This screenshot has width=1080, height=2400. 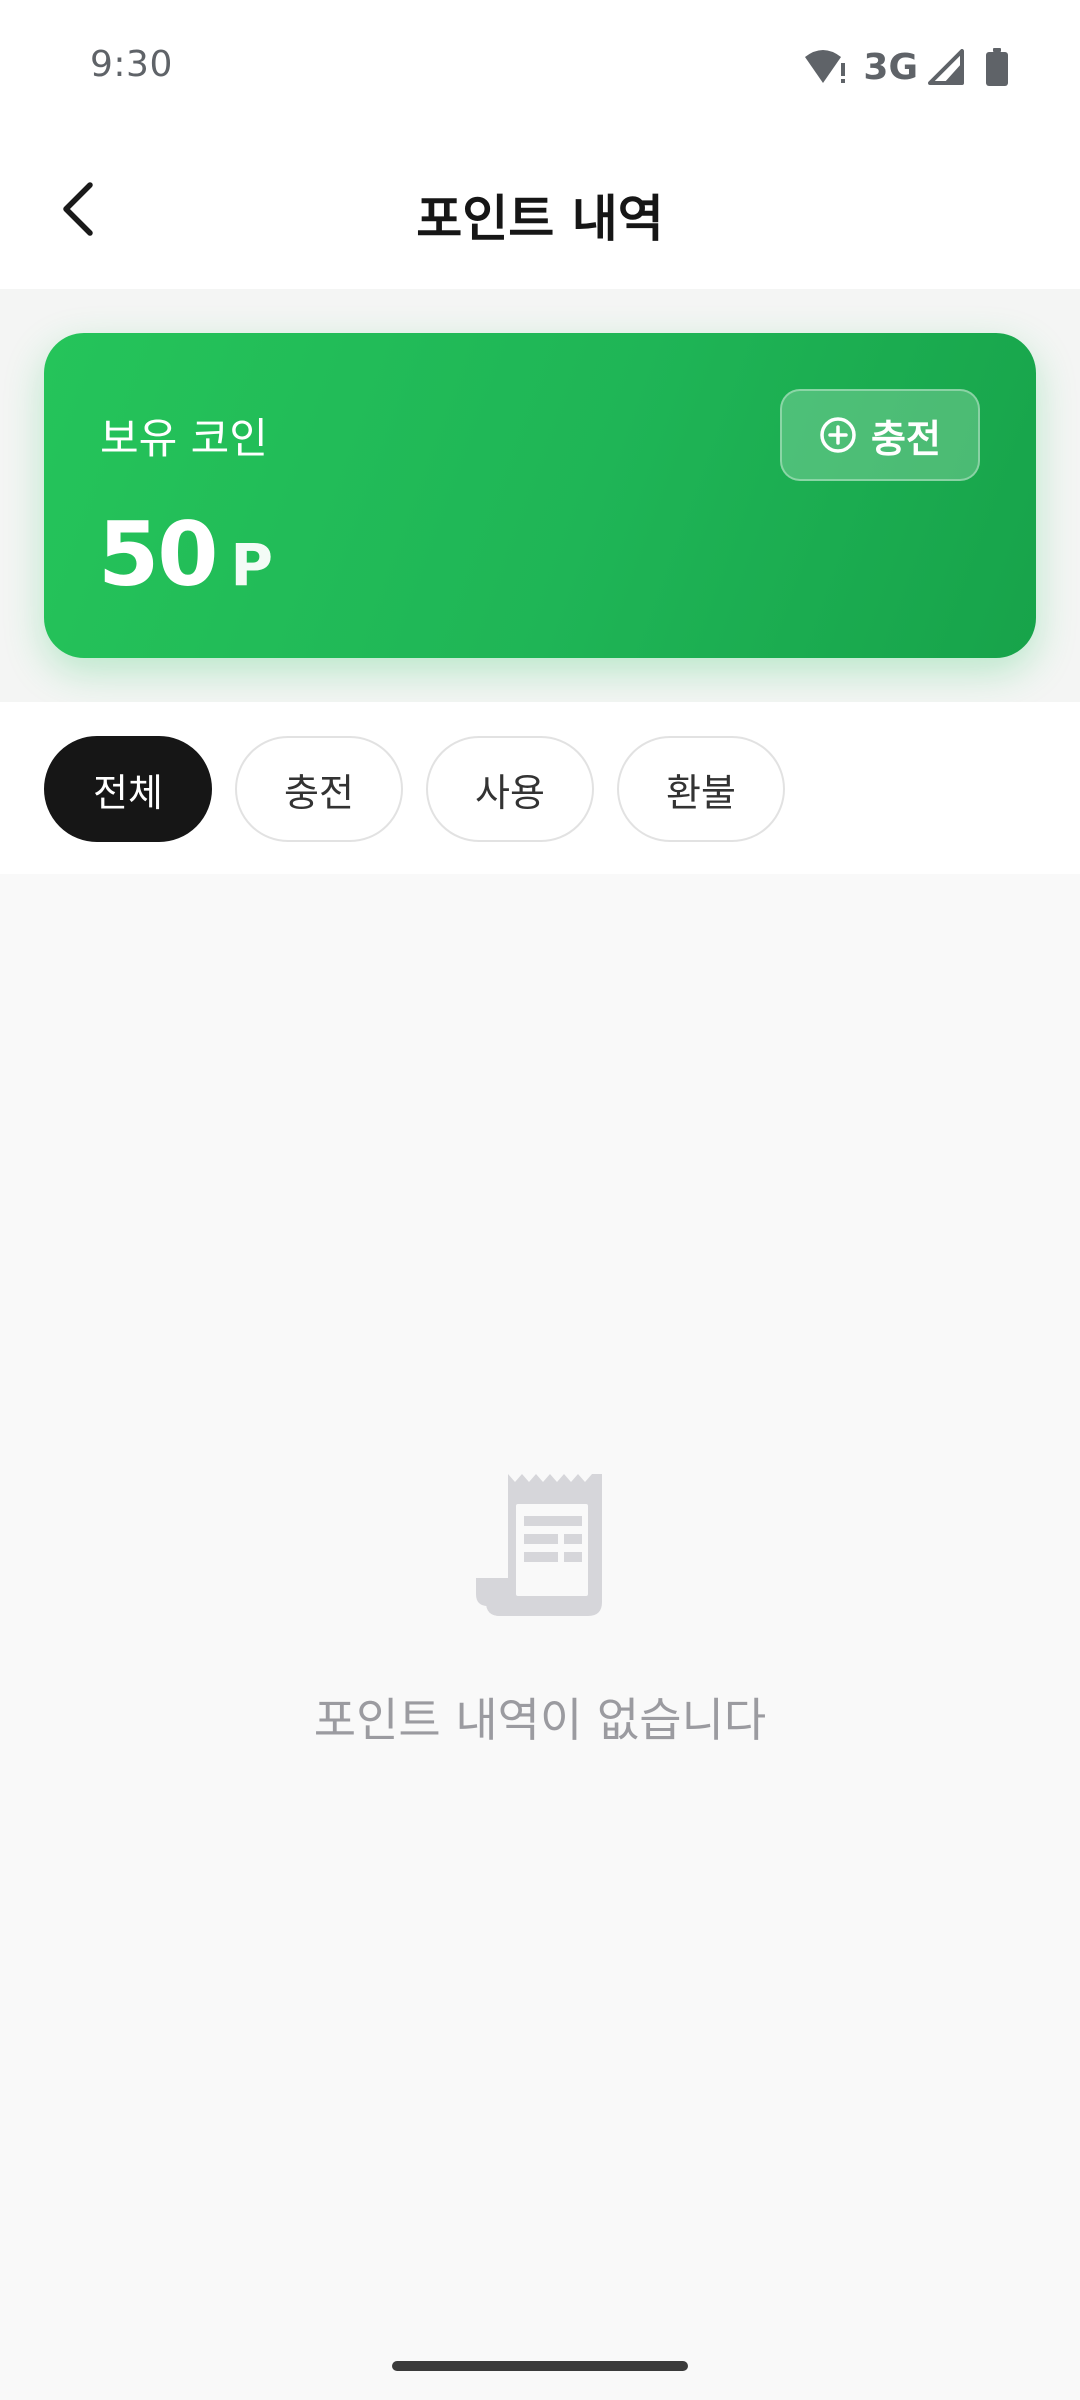 I want to click on status-icons: 3G, so click(x=905, y=67).